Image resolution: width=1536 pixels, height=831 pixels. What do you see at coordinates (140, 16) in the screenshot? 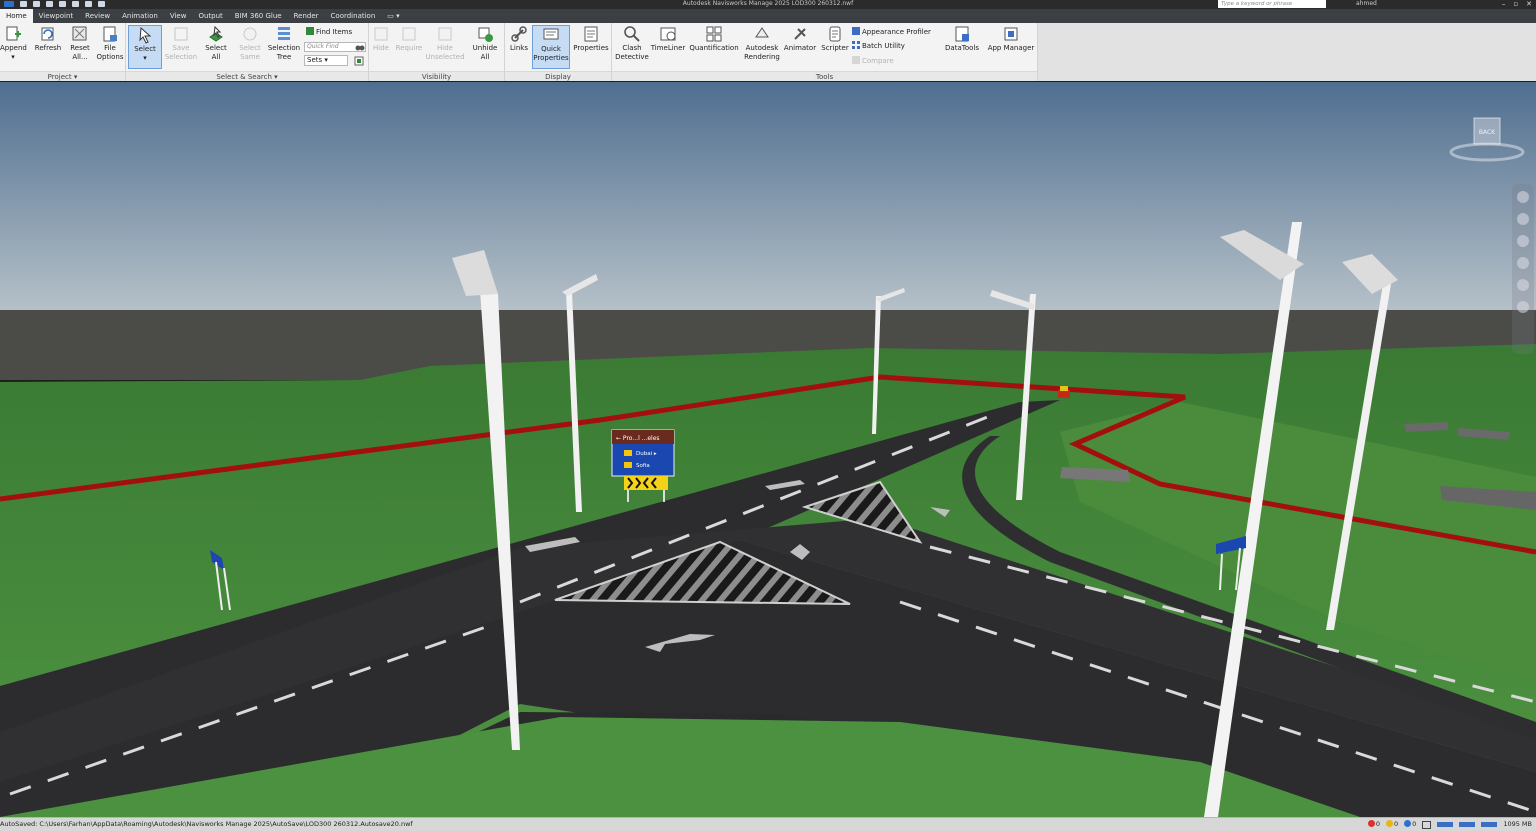
I see `tab-animation: Animation` at bounding box center [140, 16].